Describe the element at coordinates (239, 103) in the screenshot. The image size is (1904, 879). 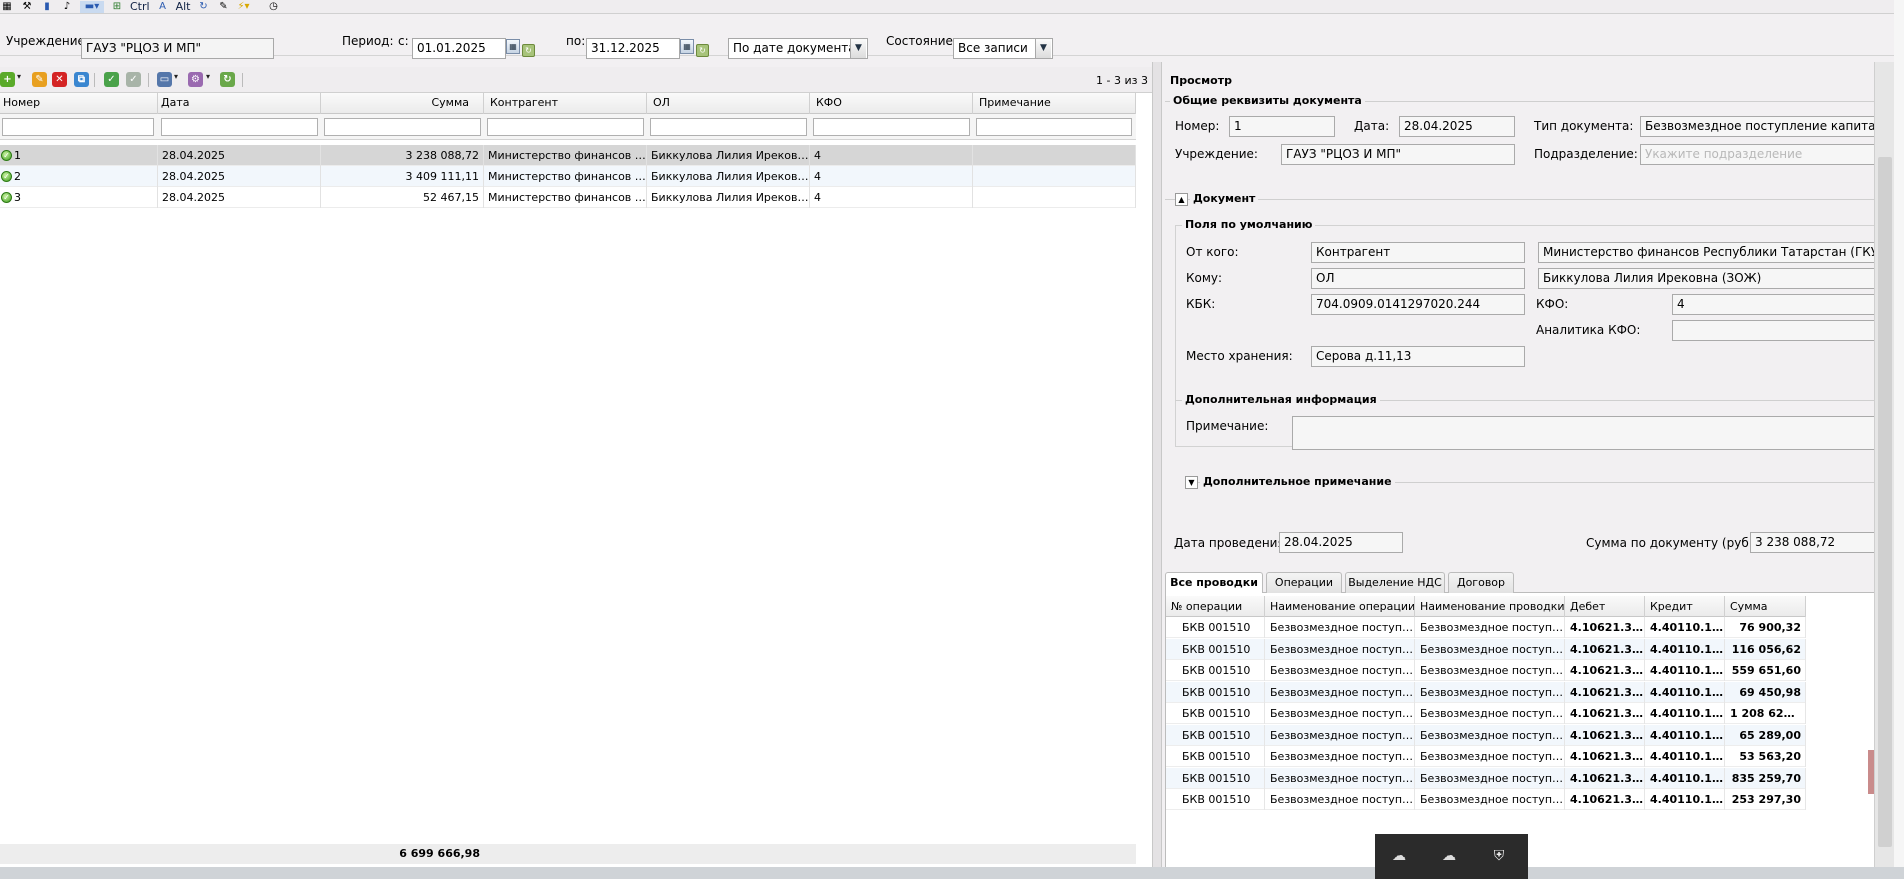
I see `col-date: Дата` at that location.